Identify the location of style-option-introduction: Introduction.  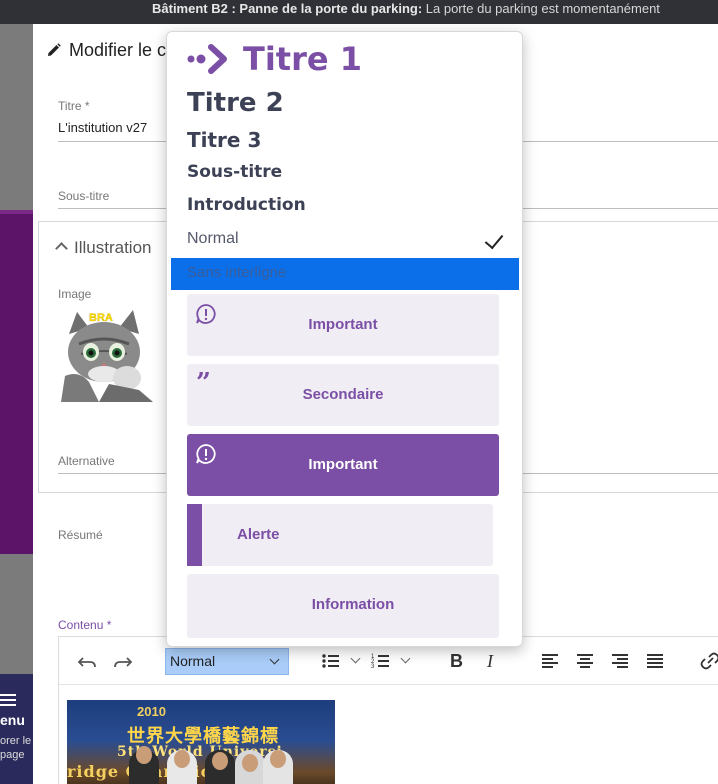
(246, 205).